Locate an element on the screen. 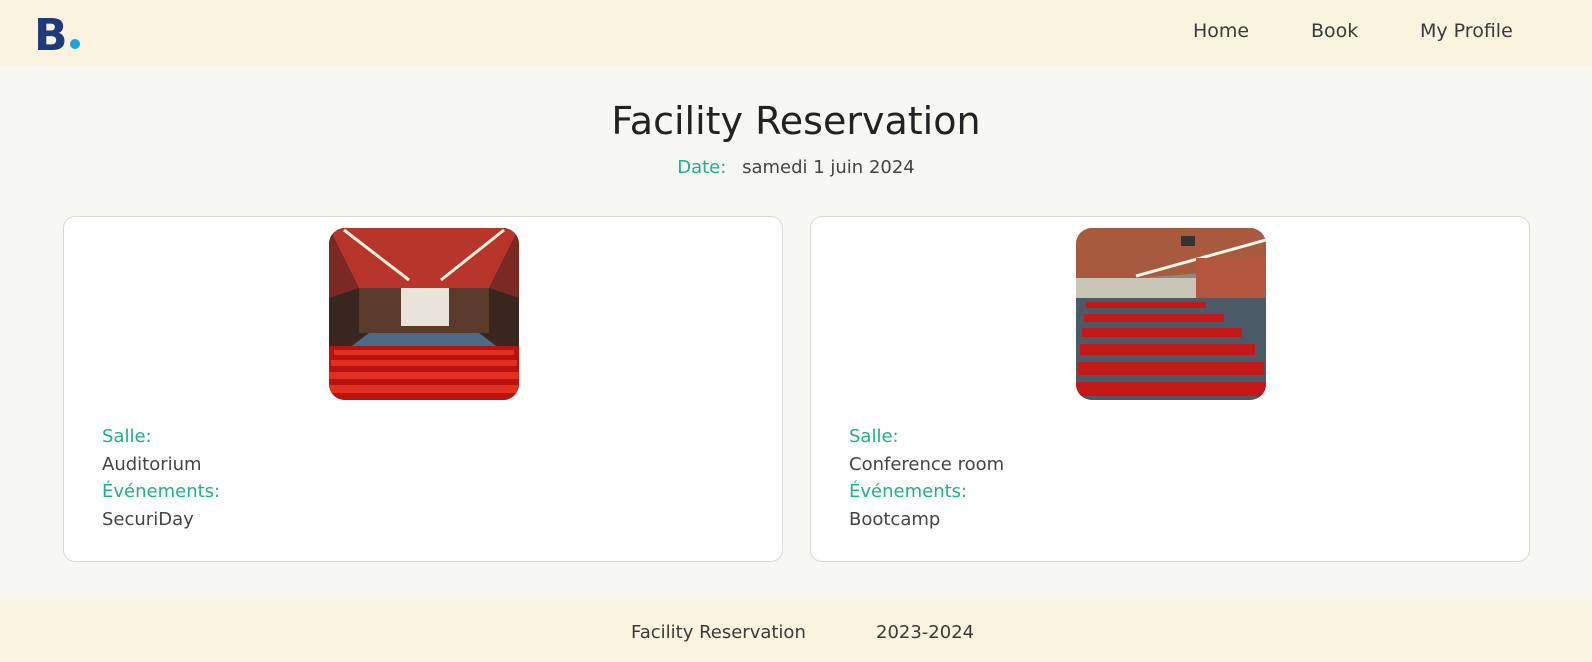  nav-link-my-profile: My Profile is located at coordinates (1466, 31).